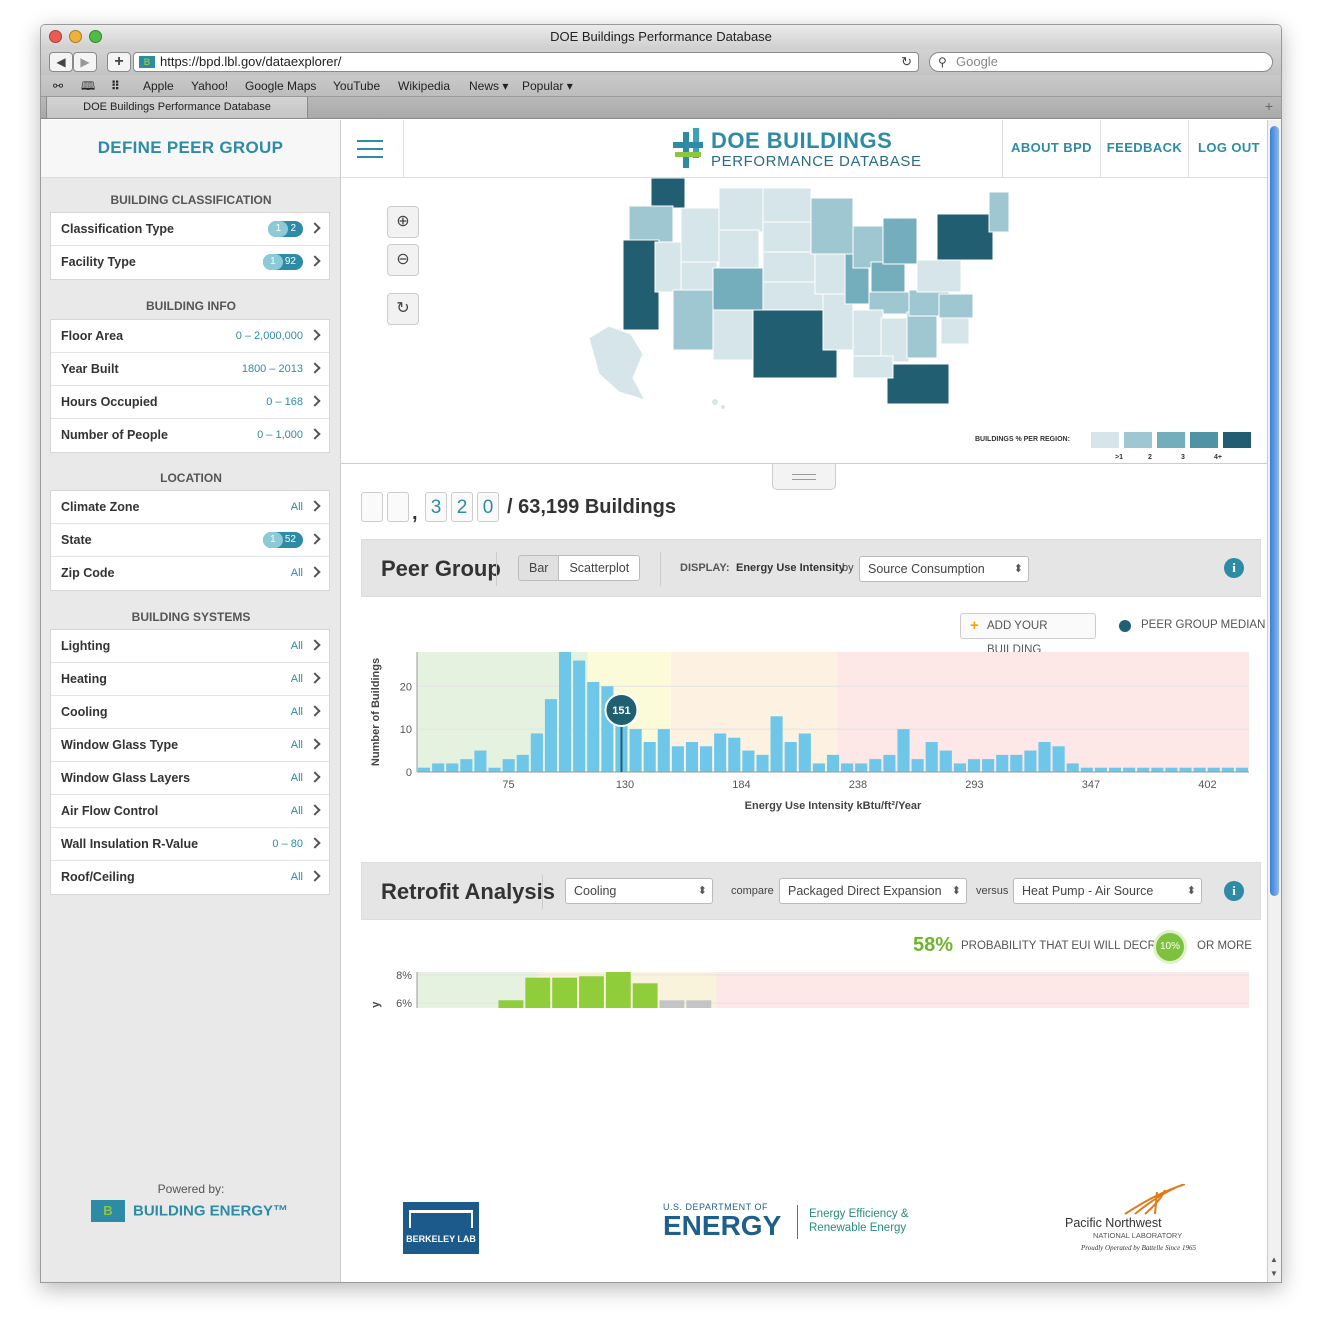 This screenshot has height=1331, width=1322. I want to click on filter-air-flow-control: Air Flow Control All, so click(190, 811).